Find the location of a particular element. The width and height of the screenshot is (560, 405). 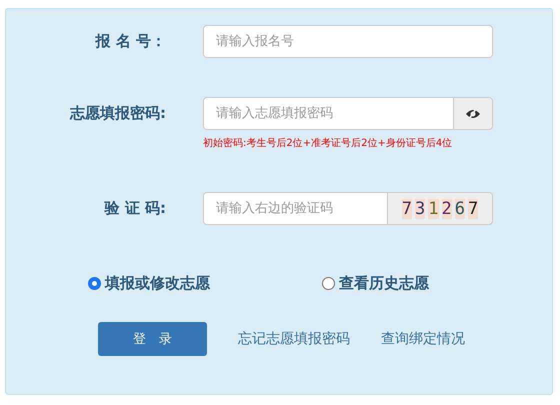

field-label: 报 名 号： is located at coordinates (130, 41).